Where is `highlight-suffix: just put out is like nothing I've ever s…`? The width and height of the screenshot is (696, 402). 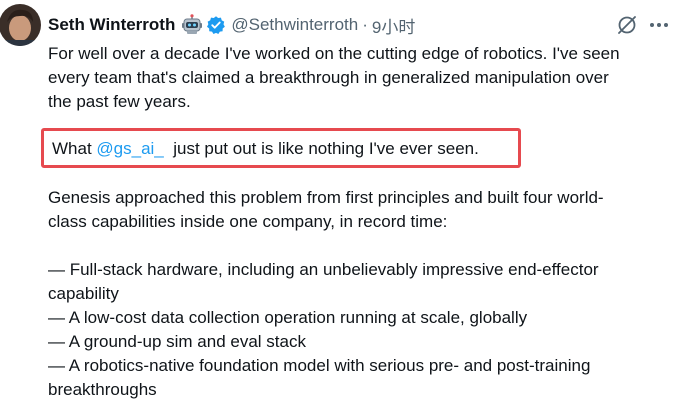
highlight-suffix: just put out is like nothing I've ever s… is located at coordinates (321, 148).